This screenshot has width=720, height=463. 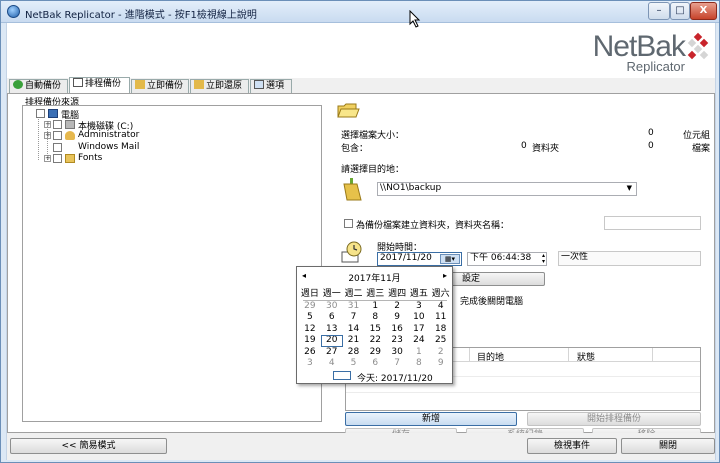 I want to click on calendar-day: 26, so click(x=310, y=353).